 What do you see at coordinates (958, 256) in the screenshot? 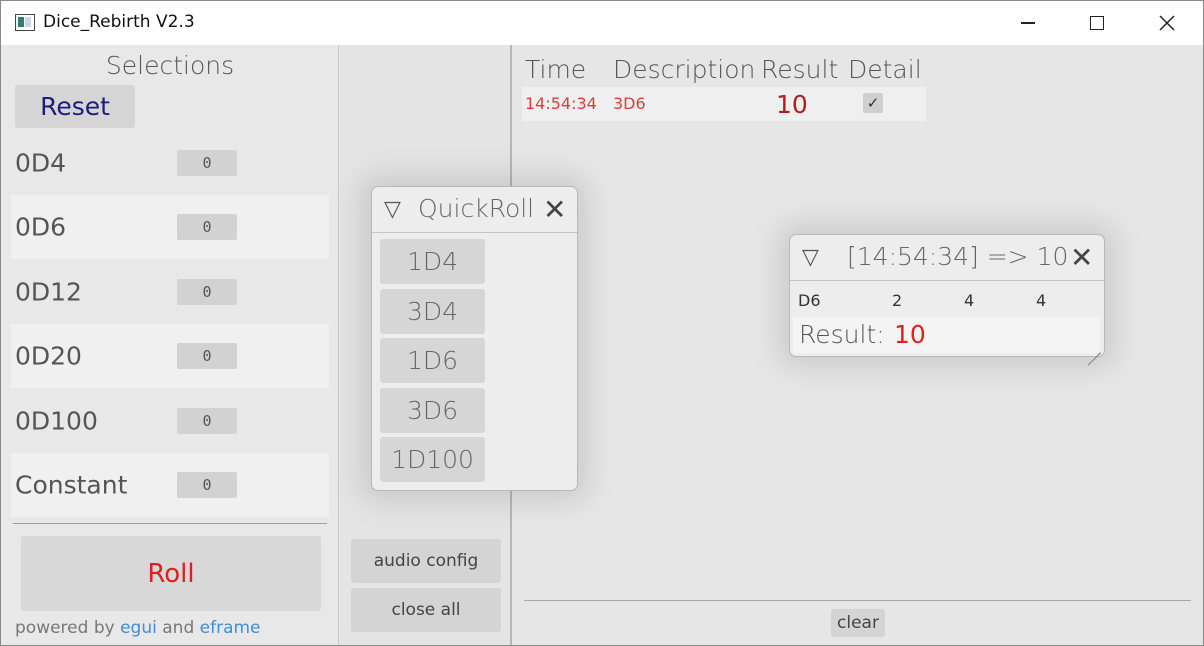
I see `roll-detail-title: [14:54:34] => 10` at bounding box center [958, 256].